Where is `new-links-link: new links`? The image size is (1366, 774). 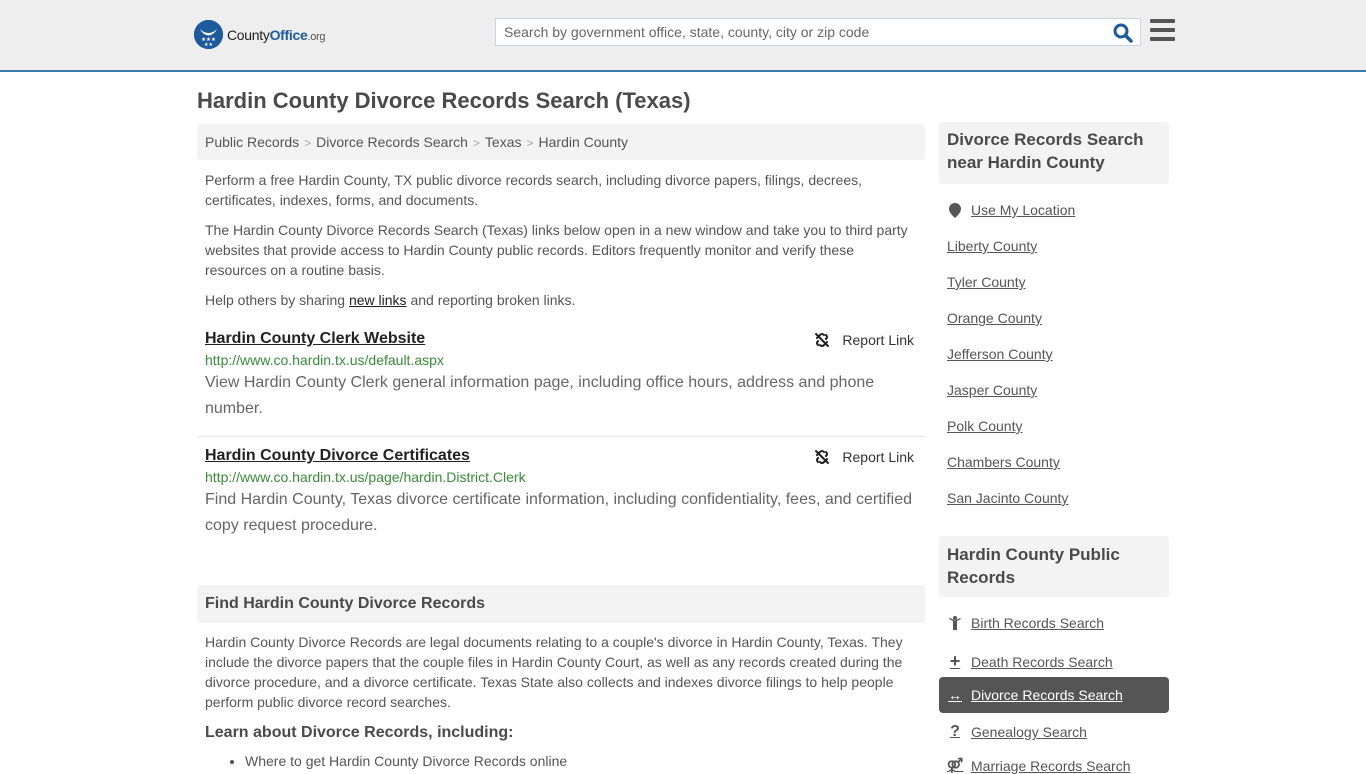
new-links-link: new links is located at coordinates (378, 300).